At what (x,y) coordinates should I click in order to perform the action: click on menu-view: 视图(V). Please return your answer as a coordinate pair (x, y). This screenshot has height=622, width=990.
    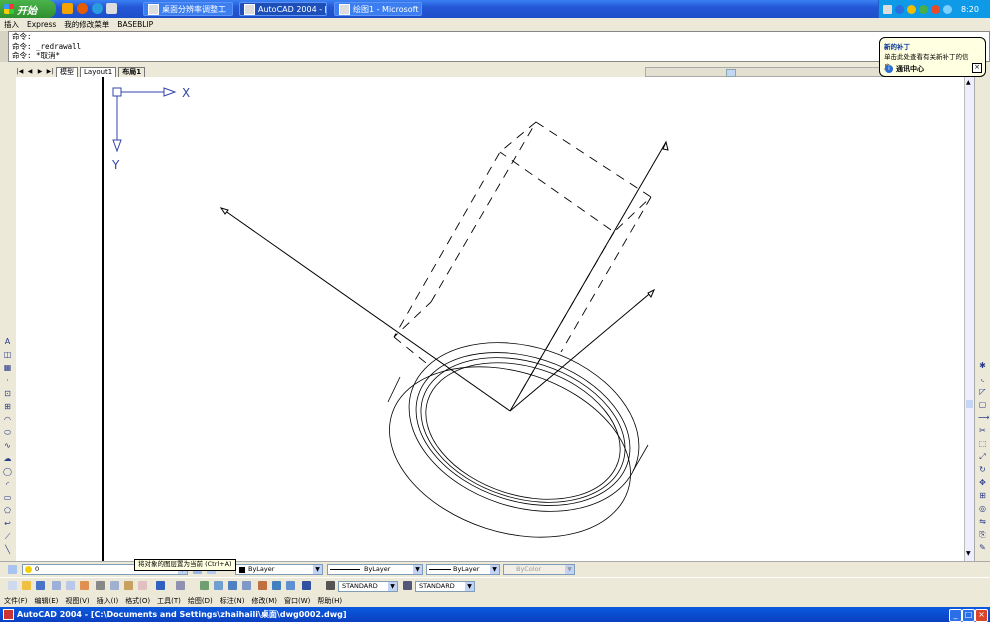
    Looking at the image, I should click on (77, 601).